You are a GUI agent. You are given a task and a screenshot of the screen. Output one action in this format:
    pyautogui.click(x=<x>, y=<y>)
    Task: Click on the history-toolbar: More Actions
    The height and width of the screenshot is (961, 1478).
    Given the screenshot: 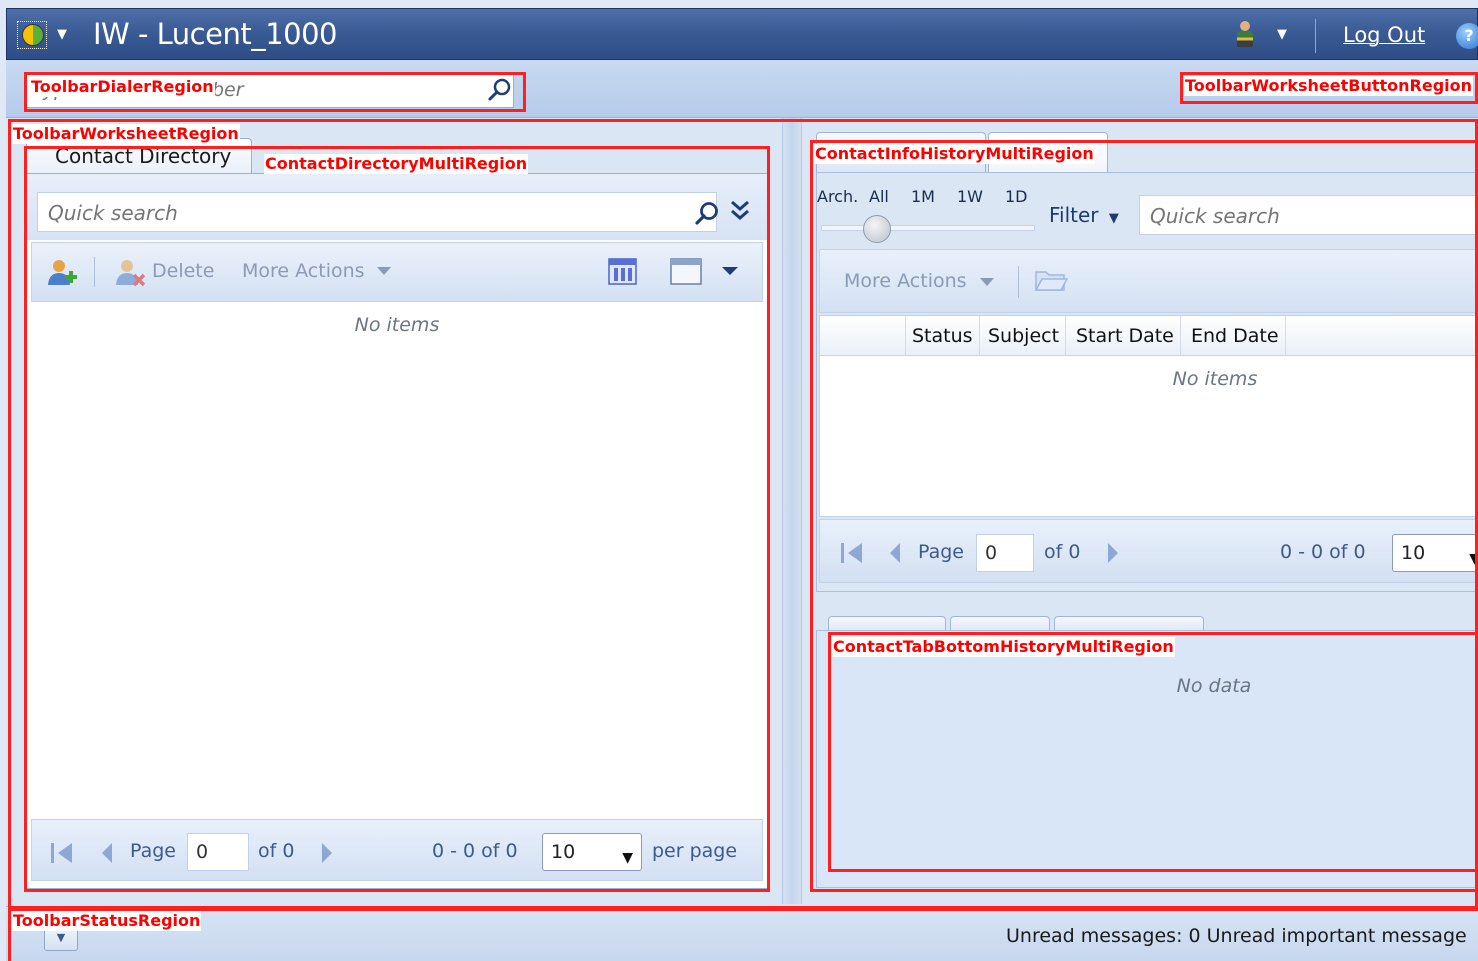 What is the action you would take?
    pyautogui.click(x=1148, y=281)
    